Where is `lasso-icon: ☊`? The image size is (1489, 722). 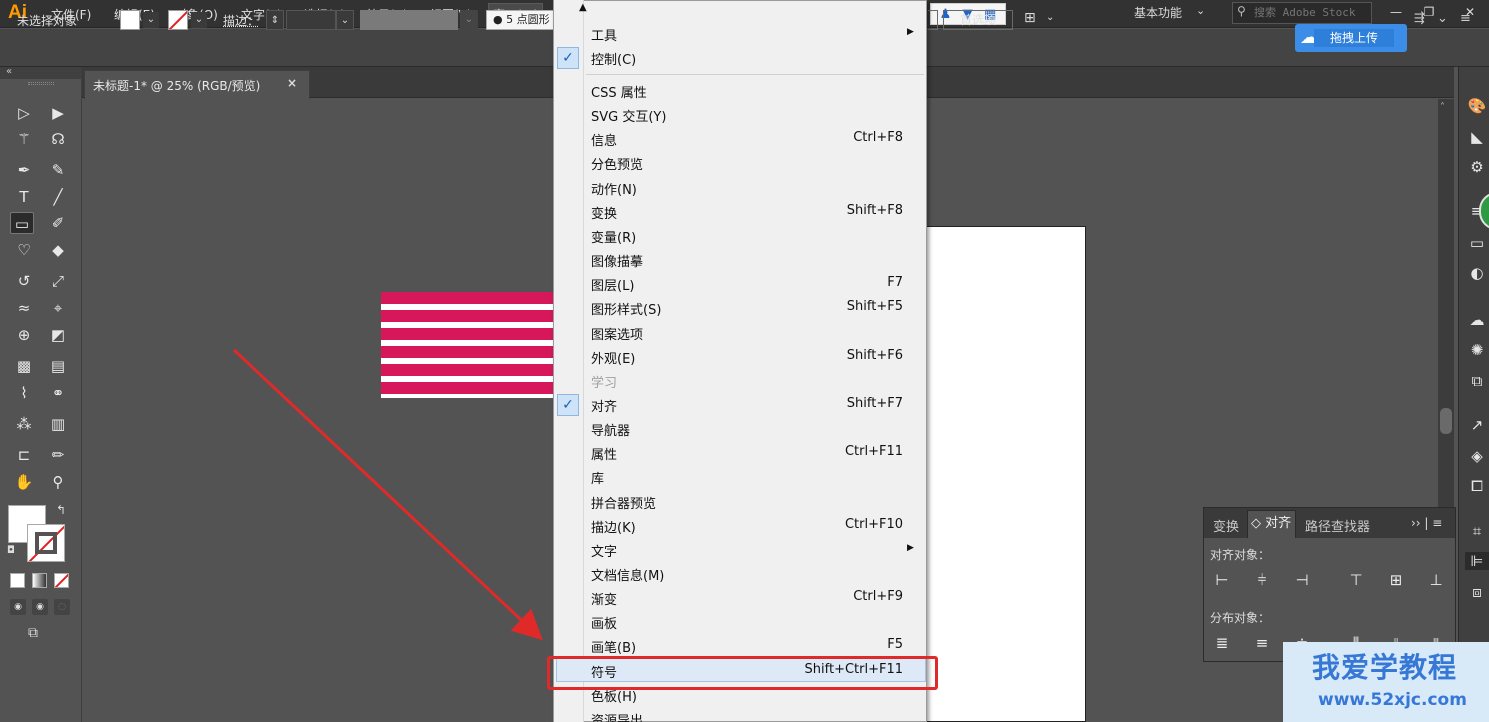
lasso-icon: ☊ is located at coordinates (58, 139).